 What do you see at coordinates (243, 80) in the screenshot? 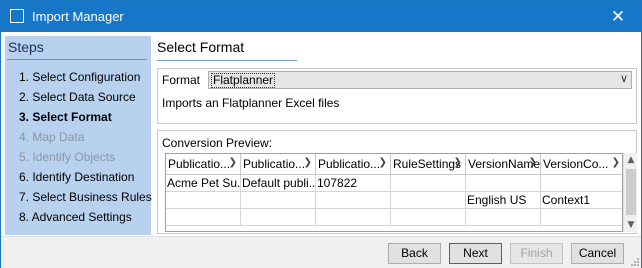
I see `format-selected-value: Flatplanner` at bounding box center [243, 80].